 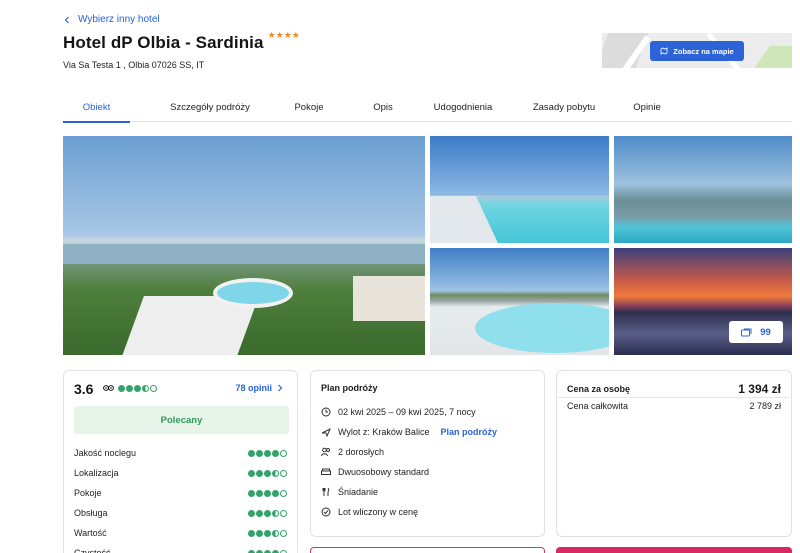 What do you see at coordinates (664, 51) in the screenshot?
I see `map-icon` at bounding box center [664, 51].